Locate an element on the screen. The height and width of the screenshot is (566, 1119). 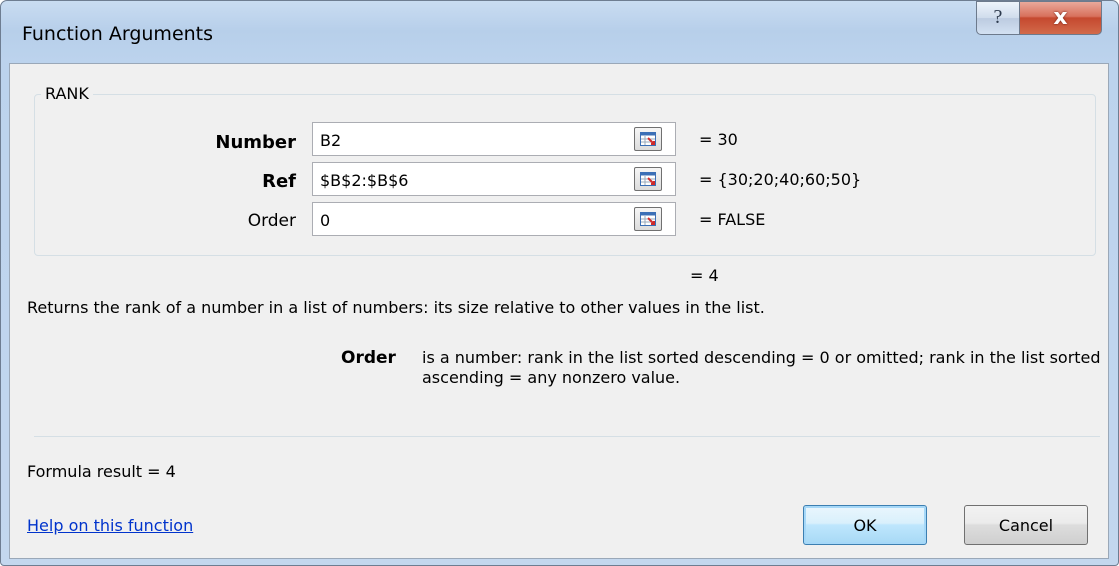
argument-help-label: Order is located at coordinates (368, 358).